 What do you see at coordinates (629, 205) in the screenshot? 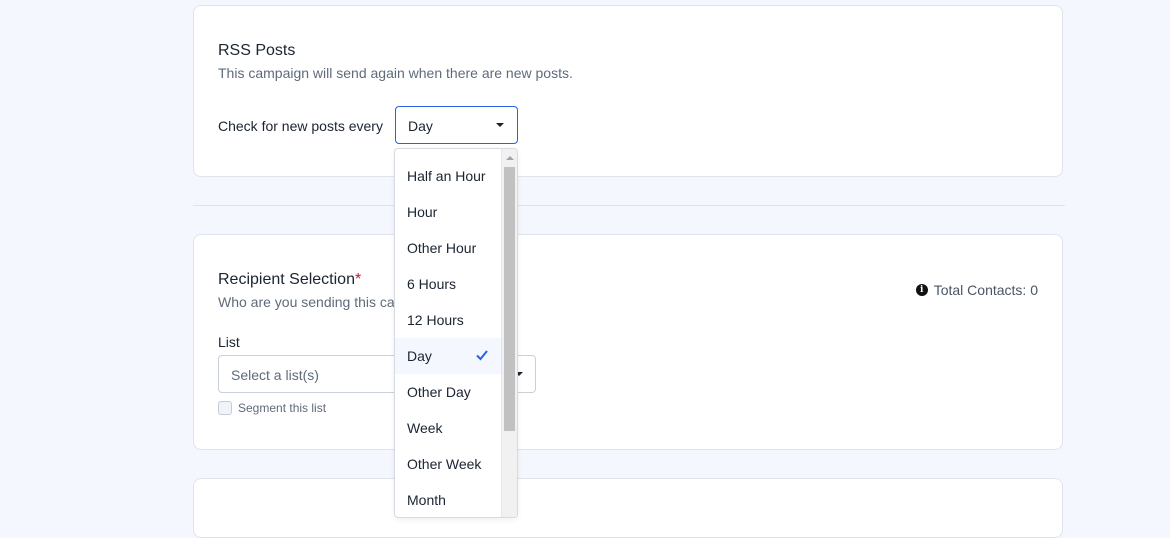
I see `section-divider` at bounding box center [629, 205].